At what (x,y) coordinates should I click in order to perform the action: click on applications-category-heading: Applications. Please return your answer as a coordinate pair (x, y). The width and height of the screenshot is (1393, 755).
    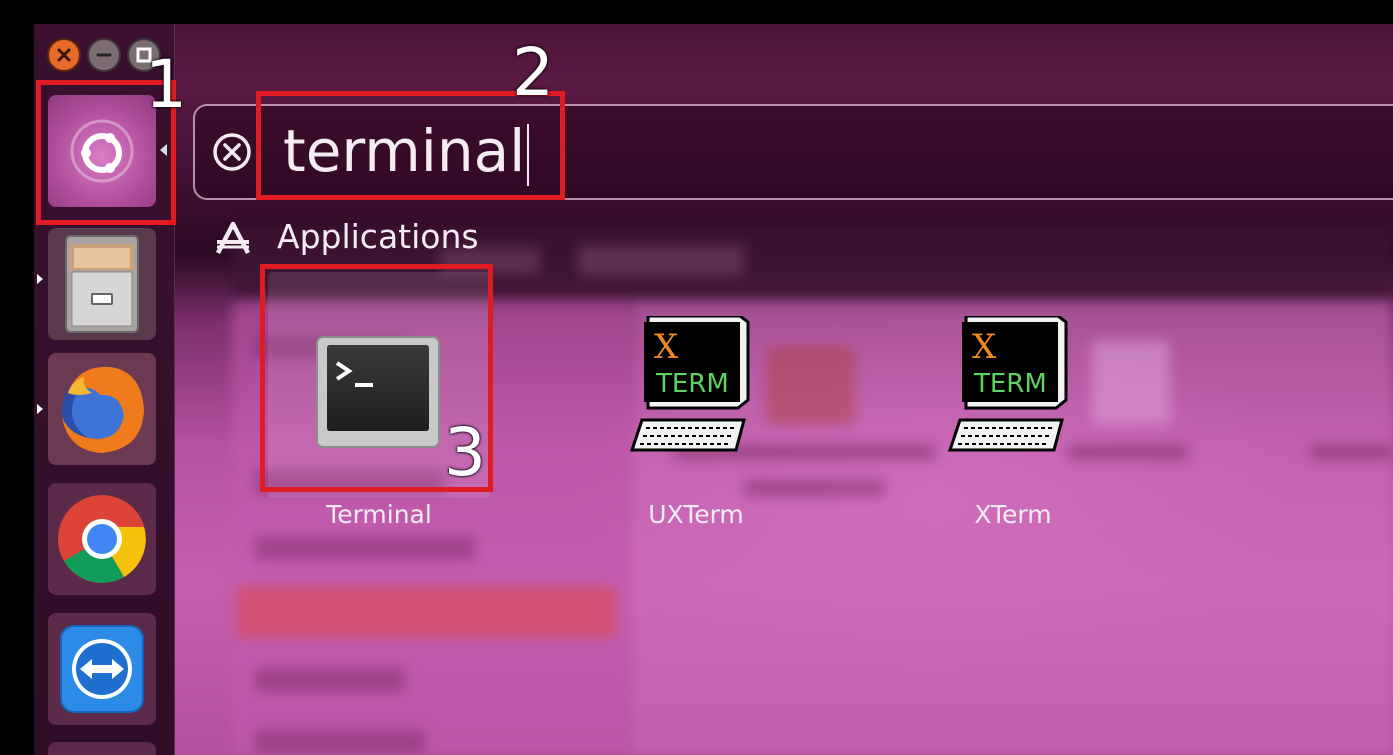
    Looking at the image, I should click on (378, 236).